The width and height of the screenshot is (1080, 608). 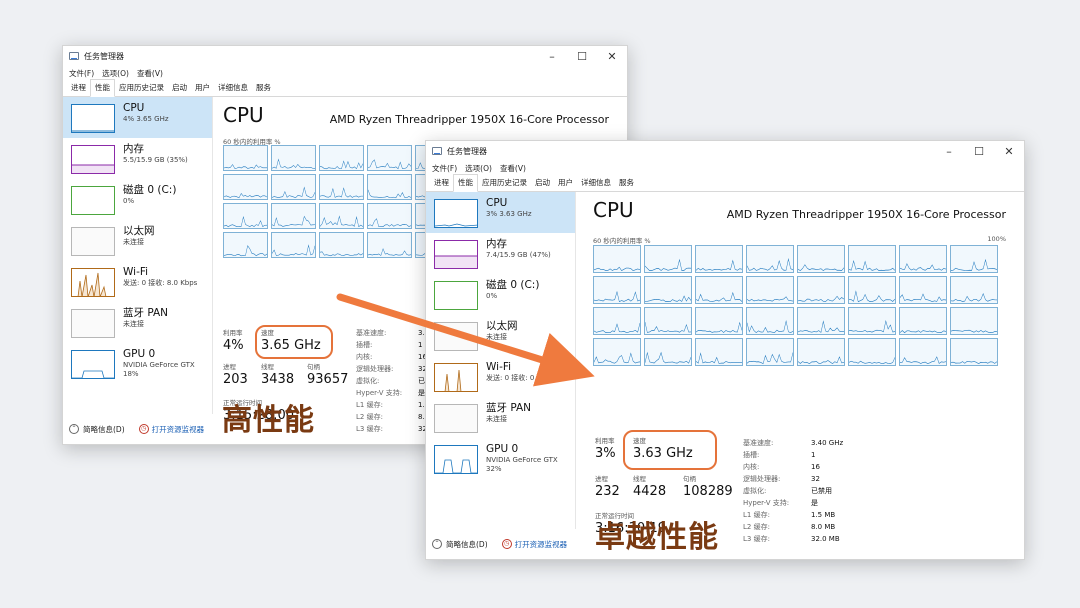 I want to click on task-manager-icon, so click(x=74, y=56).